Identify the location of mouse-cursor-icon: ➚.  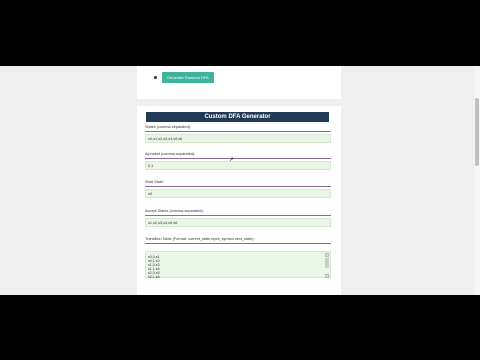
(232, 160).